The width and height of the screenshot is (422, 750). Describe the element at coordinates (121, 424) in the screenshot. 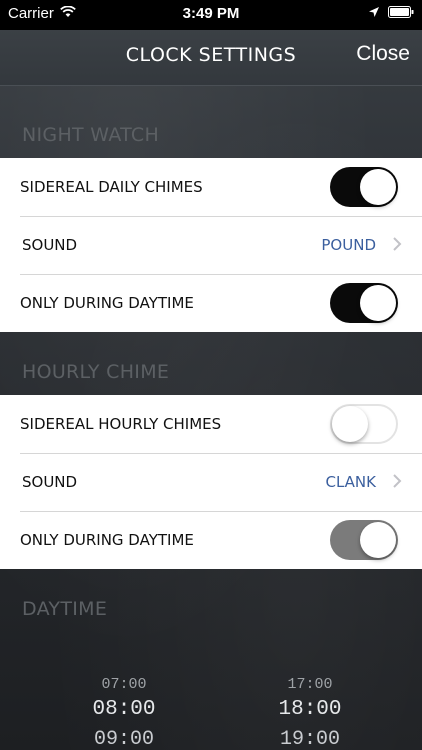

I see `hourly-chimes-label: SIDEREAL HOURLY CHIMES` at that location.